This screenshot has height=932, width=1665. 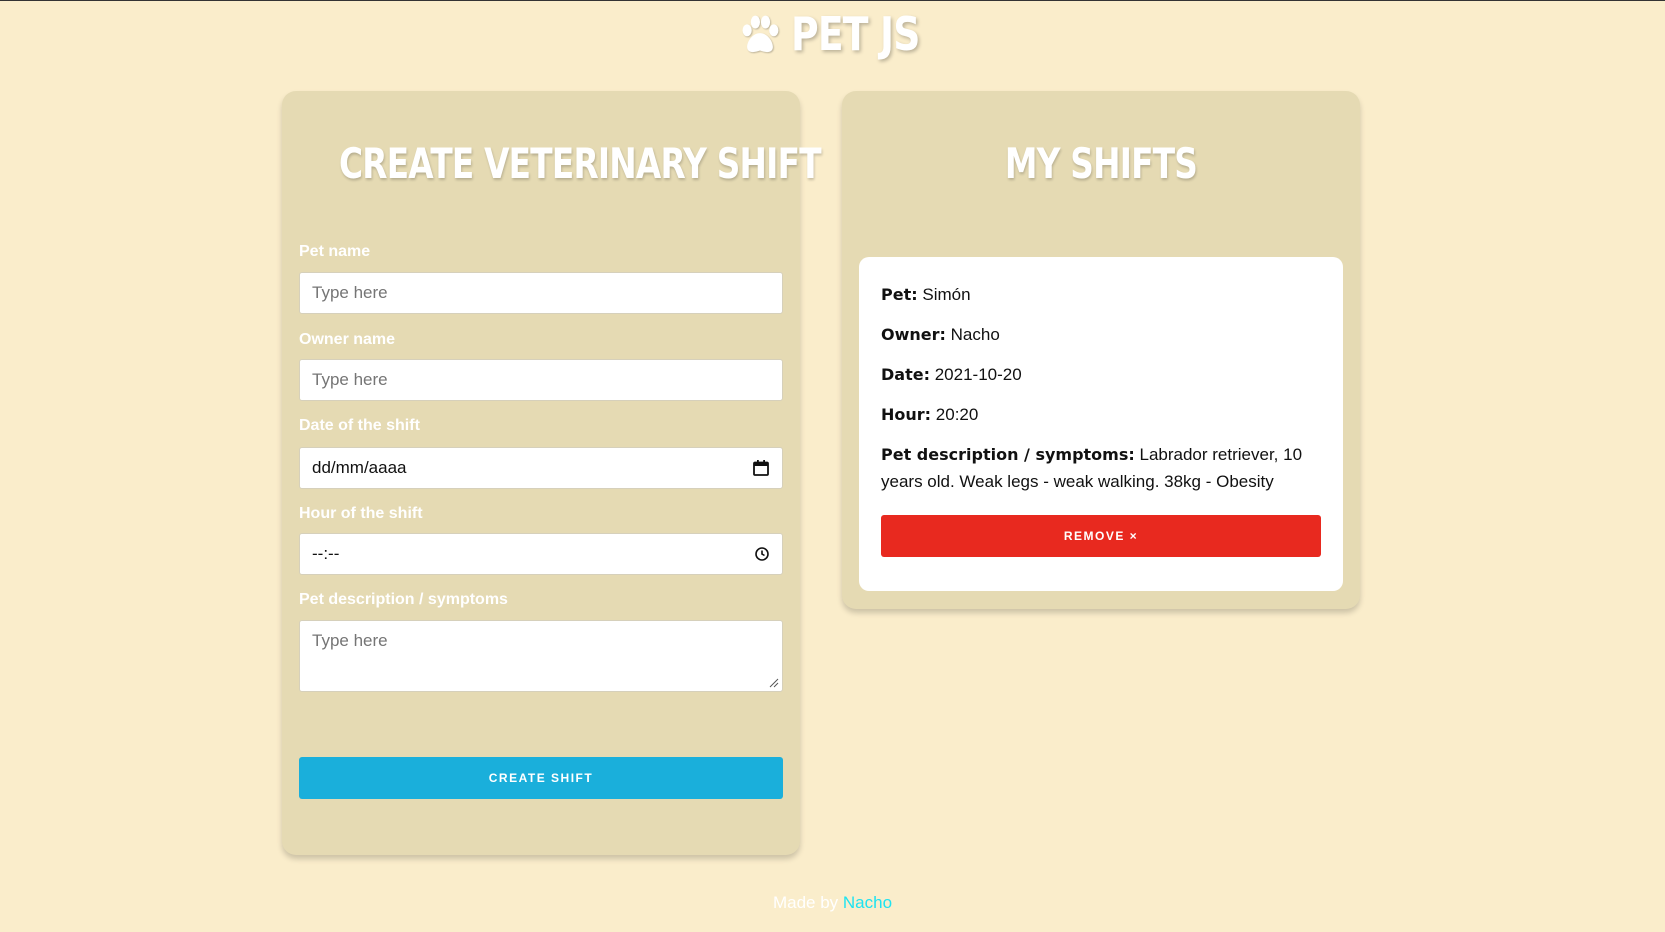 I want to click on shift-pet-label: Pet:, so click(x=899, y=294).